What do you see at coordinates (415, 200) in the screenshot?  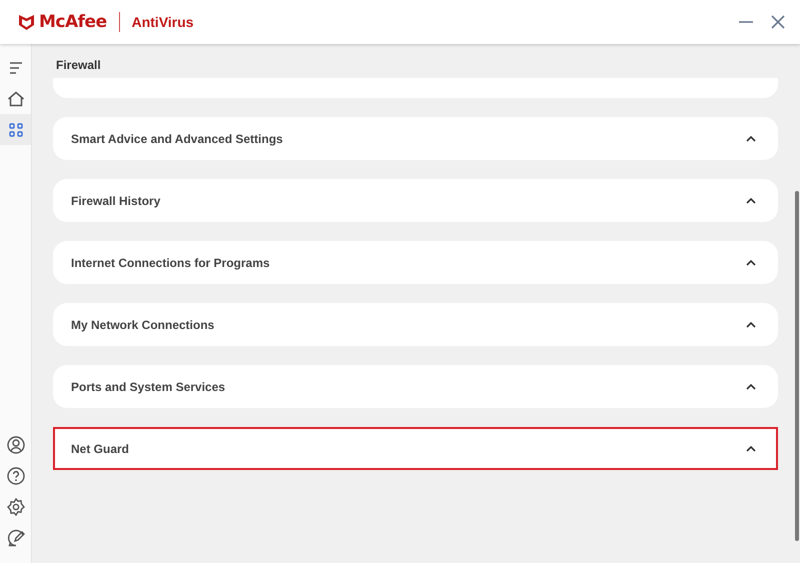 I see `section-header: Firewall History` at bounding box center [415, 200].